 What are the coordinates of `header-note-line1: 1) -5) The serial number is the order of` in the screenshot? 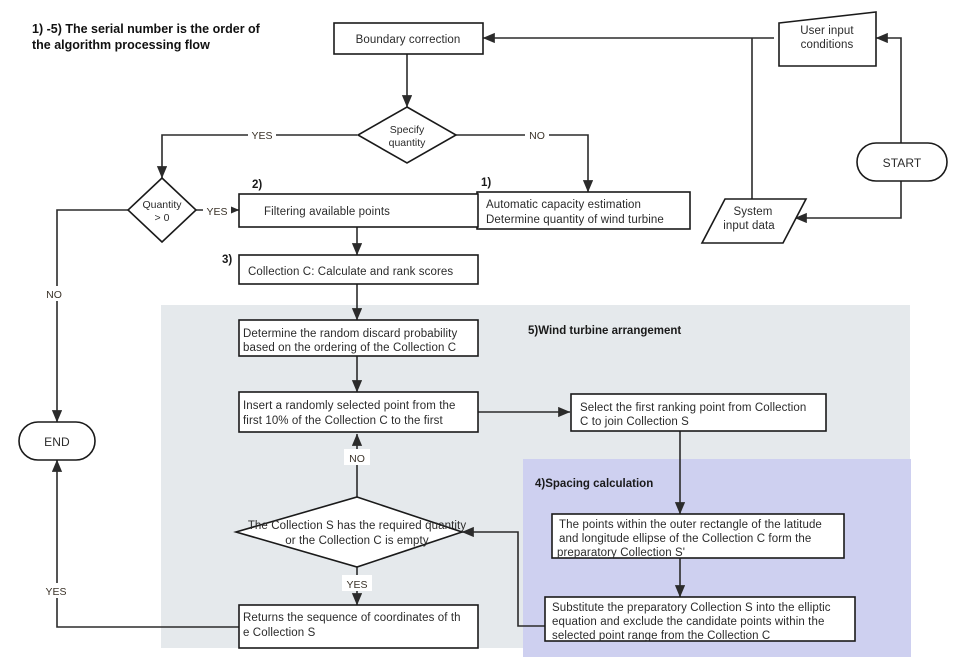 It's located at (146, 29).